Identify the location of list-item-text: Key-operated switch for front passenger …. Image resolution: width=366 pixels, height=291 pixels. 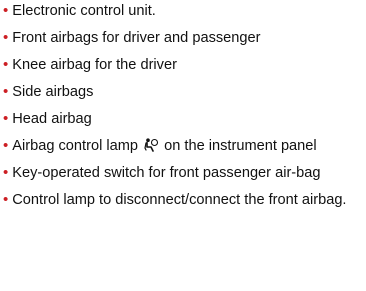
(166, 173).